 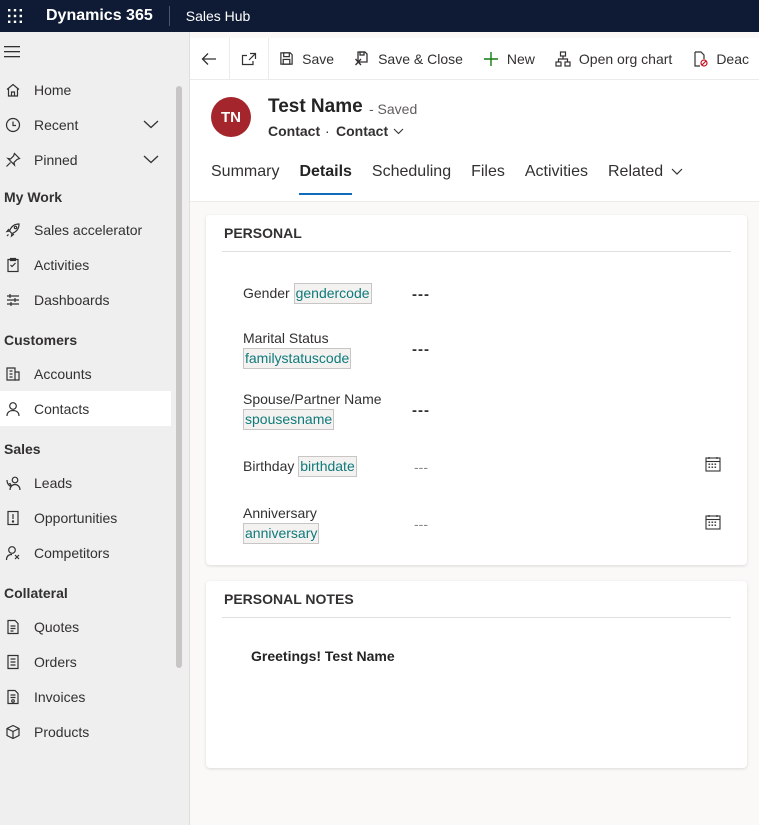 What do you see at coordinates (327, 466) in the screenshot?
I see `field-schema-tag: birthdate` at bounding box center [327, 466].